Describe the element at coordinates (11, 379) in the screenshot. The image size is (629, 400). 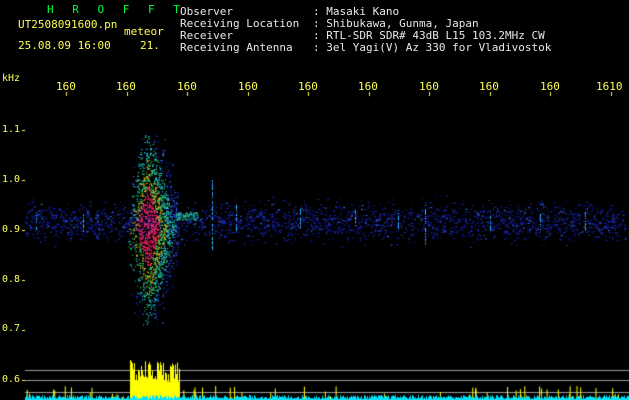
I see `y-tick-label: 0.6` at that location.